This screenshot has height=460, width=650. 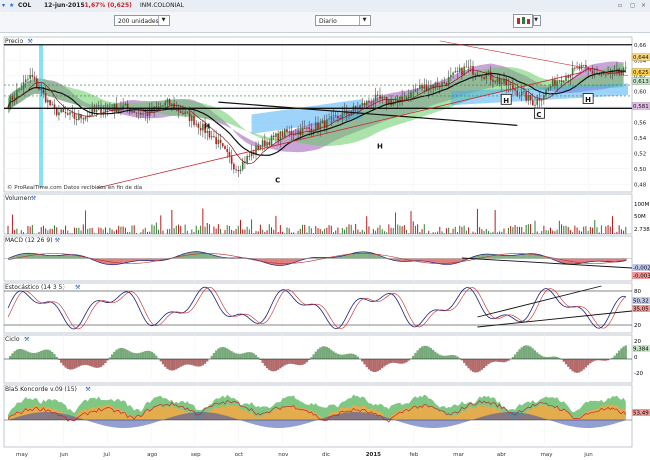 What do you see at coordinates (142, 20) in the screenshot?
I see `units-select: 200 unidades ▼` at bounding box center [142, 20].